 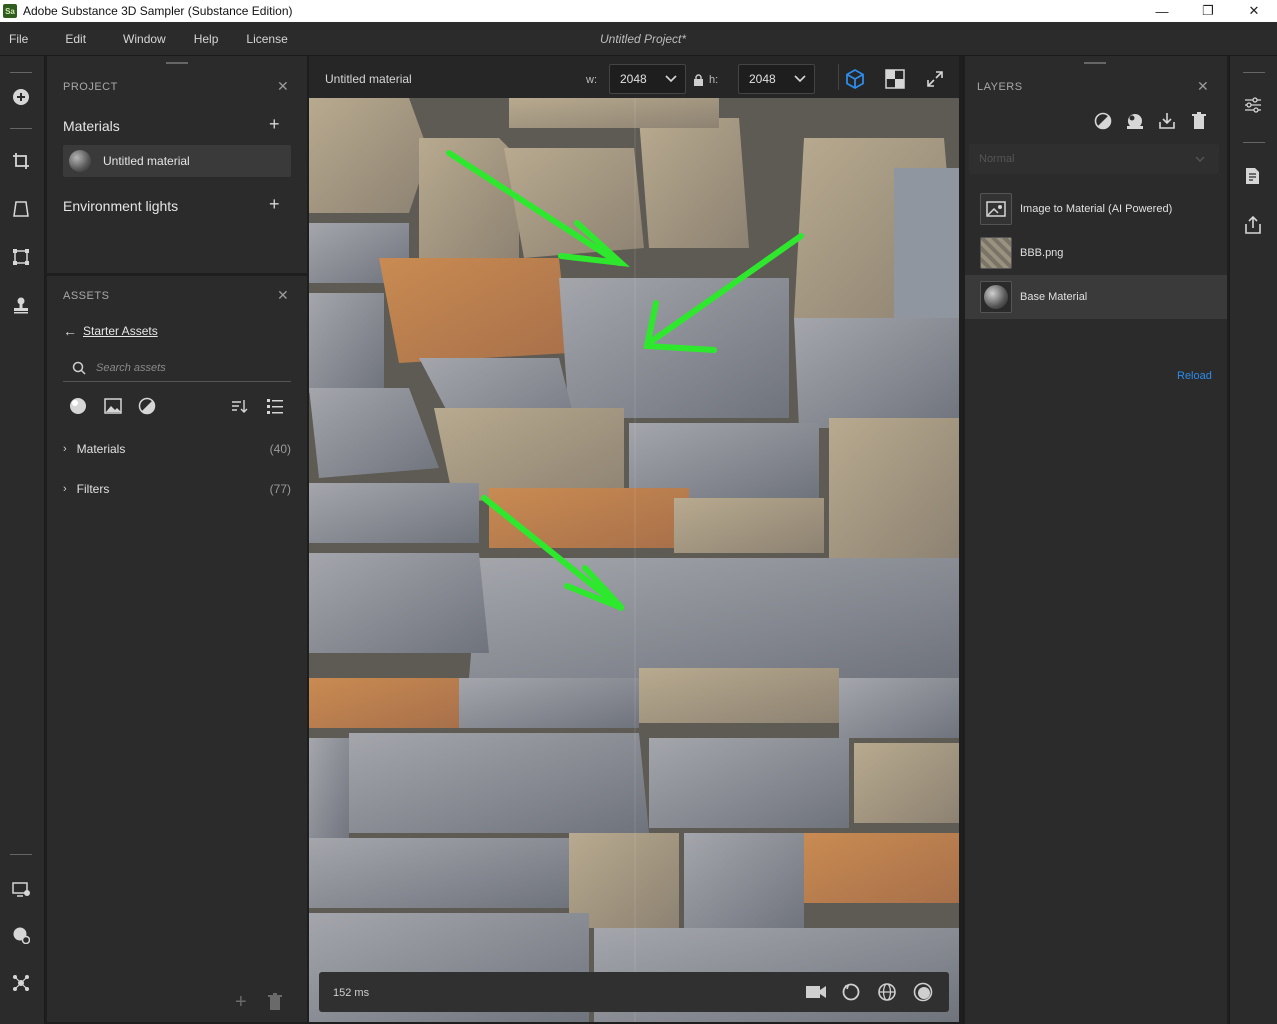 What do you see at coordinates (206, 39) in the screenshot?
I see `menu-help: Help` at bounding box center [206, 39].